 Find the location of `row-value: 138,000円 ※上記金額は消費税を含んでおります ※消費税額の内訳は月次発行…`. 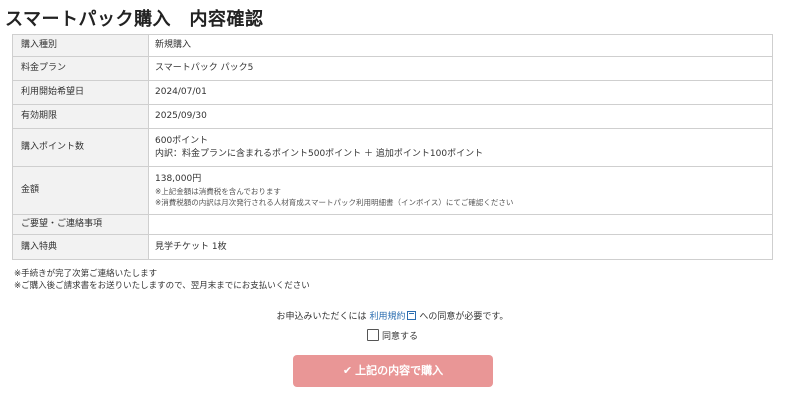

row-value: 138,000円 ※上記金額は消費税を含んでおります ※消費税額の内訳は月次発行… is located at coordinates (460, 190).